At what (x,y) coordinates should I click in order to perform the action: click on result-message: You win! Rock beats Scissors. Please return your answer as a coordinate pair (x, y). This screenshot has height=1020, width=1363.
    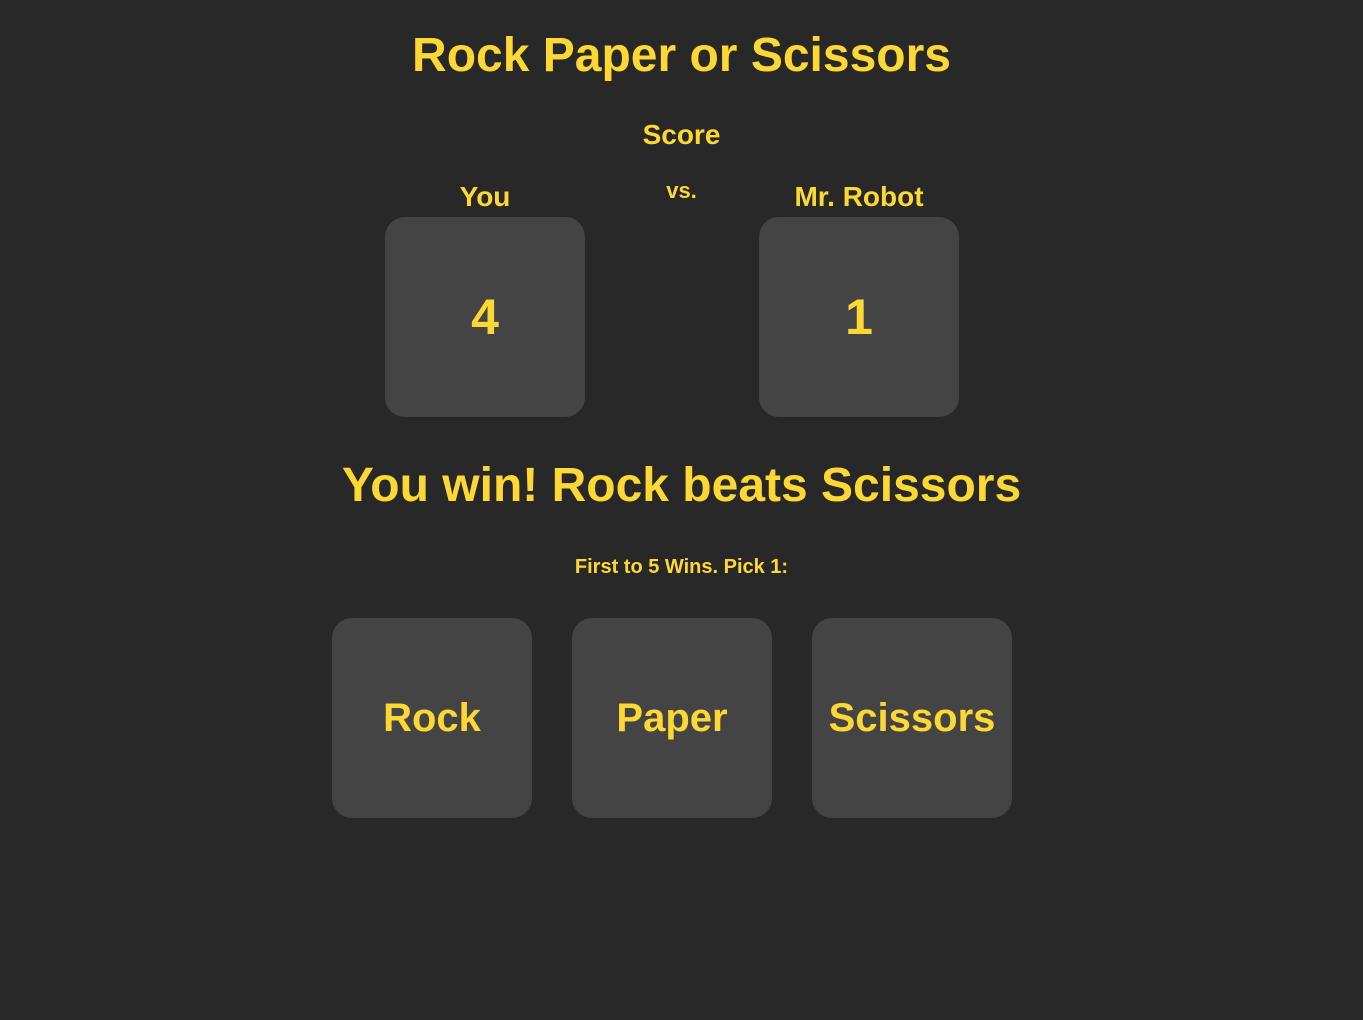
    Looking at the image, I should click on (681, 485).